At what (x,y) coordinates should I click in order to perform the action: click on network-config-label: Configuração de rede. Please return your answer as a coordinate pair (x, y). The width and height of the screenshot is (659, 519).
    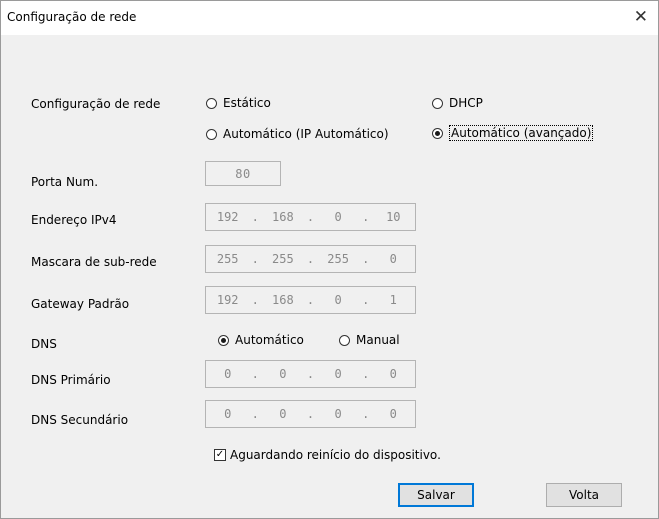
    Looking at the image, I should click on (96, 104).